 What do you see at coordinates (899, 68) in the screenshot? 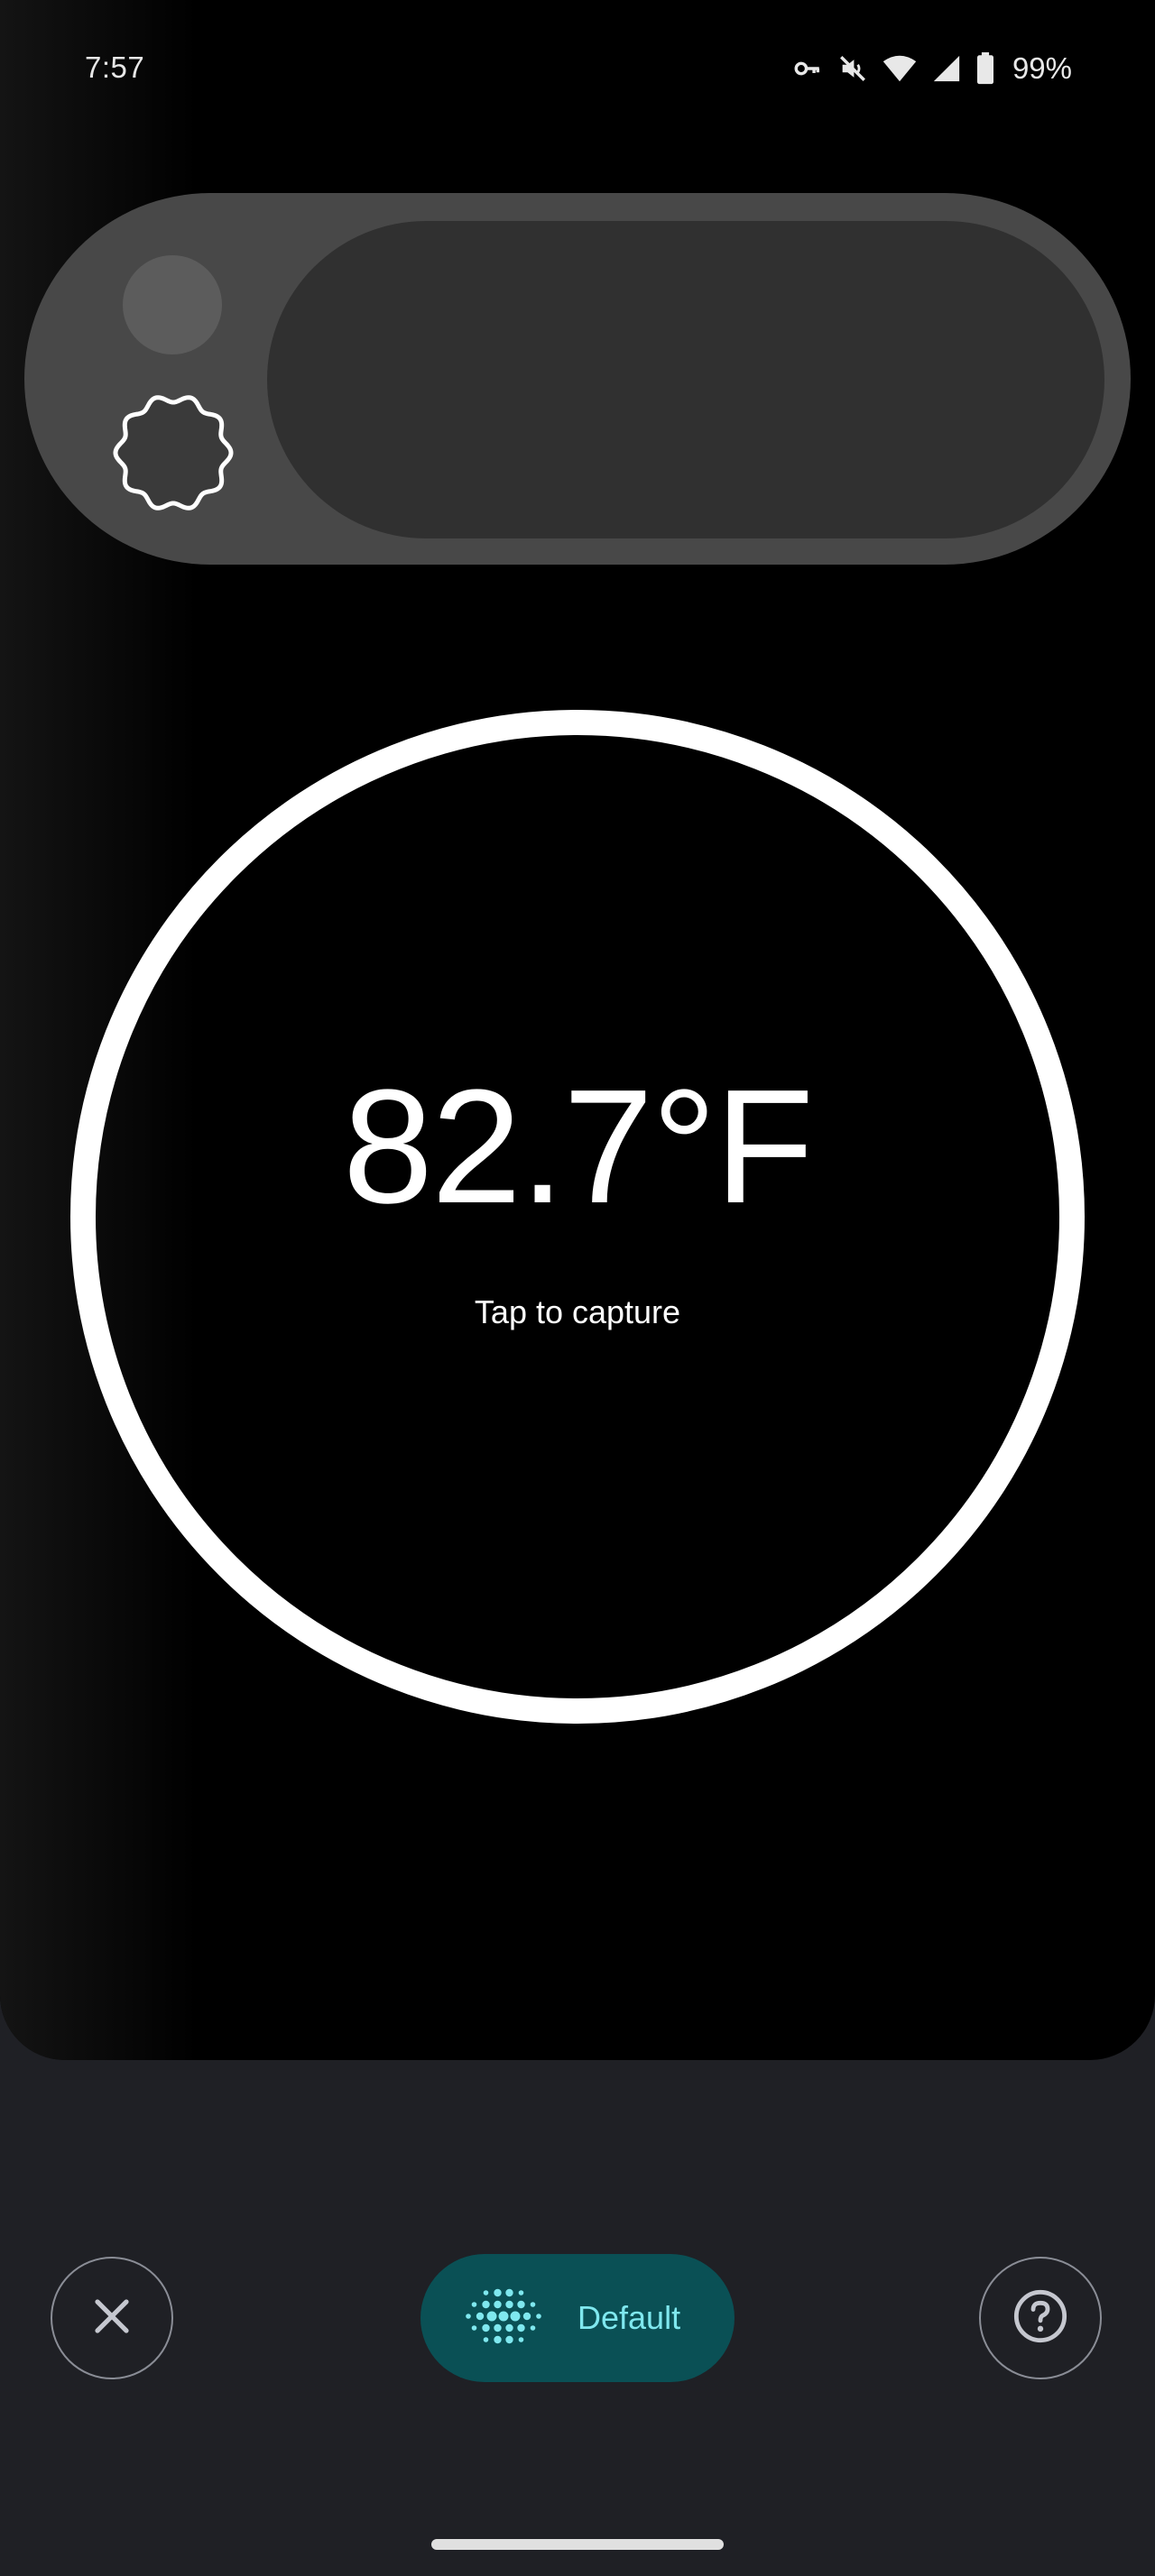
I see `wifi-icon` at bounding box center [899, 68].